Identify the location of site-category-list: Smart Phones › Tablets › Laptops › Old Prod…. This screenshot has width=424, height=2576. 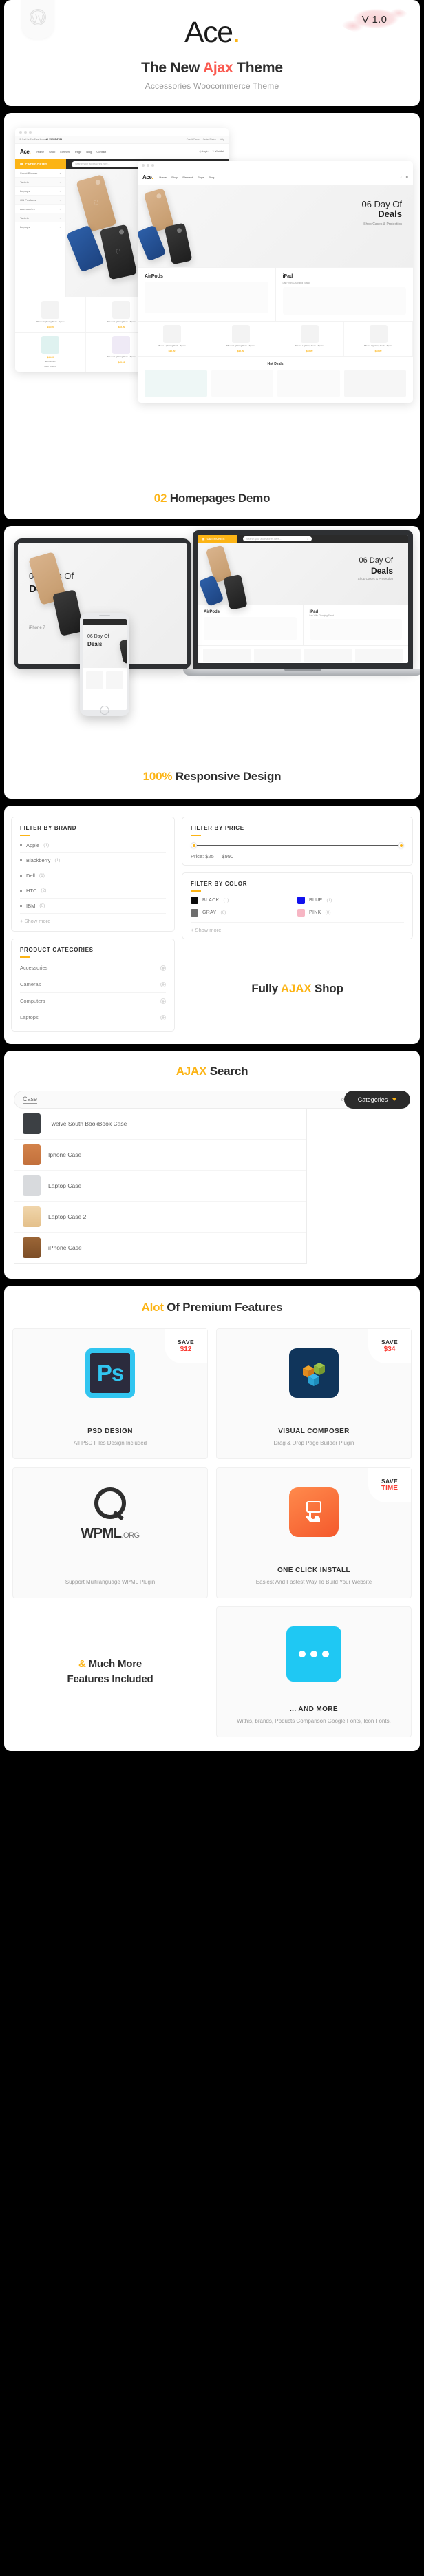
(40, 233).